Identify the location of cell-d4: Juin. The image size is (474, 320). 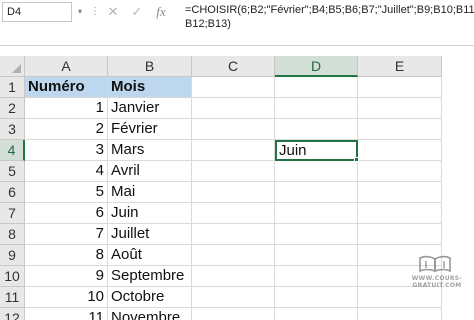
(316, 150).